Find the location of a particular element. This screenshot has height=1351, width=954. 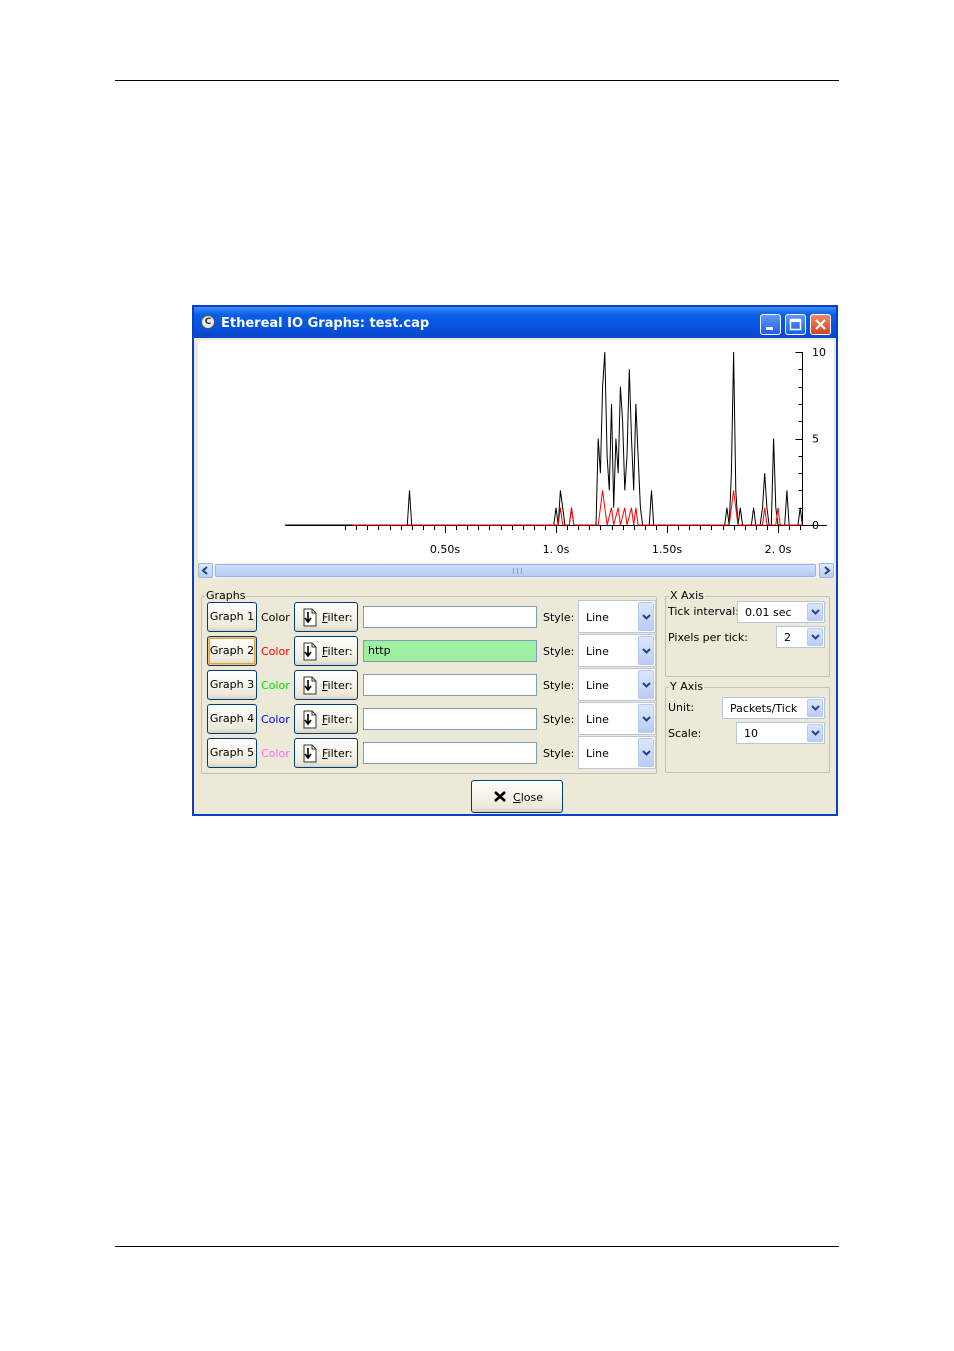

pixels-per-tick-label: Pixels per tick: is located at coordinates (708, 637).